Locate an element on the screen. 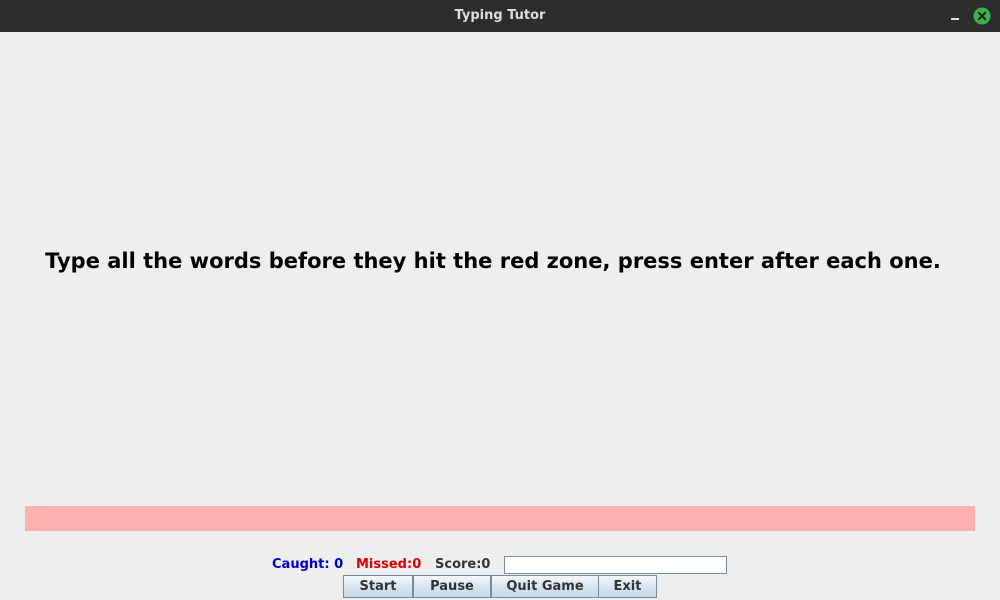 The height and width of the screenshot is (600, 1000). word-input is located at coordinates (615, 565).